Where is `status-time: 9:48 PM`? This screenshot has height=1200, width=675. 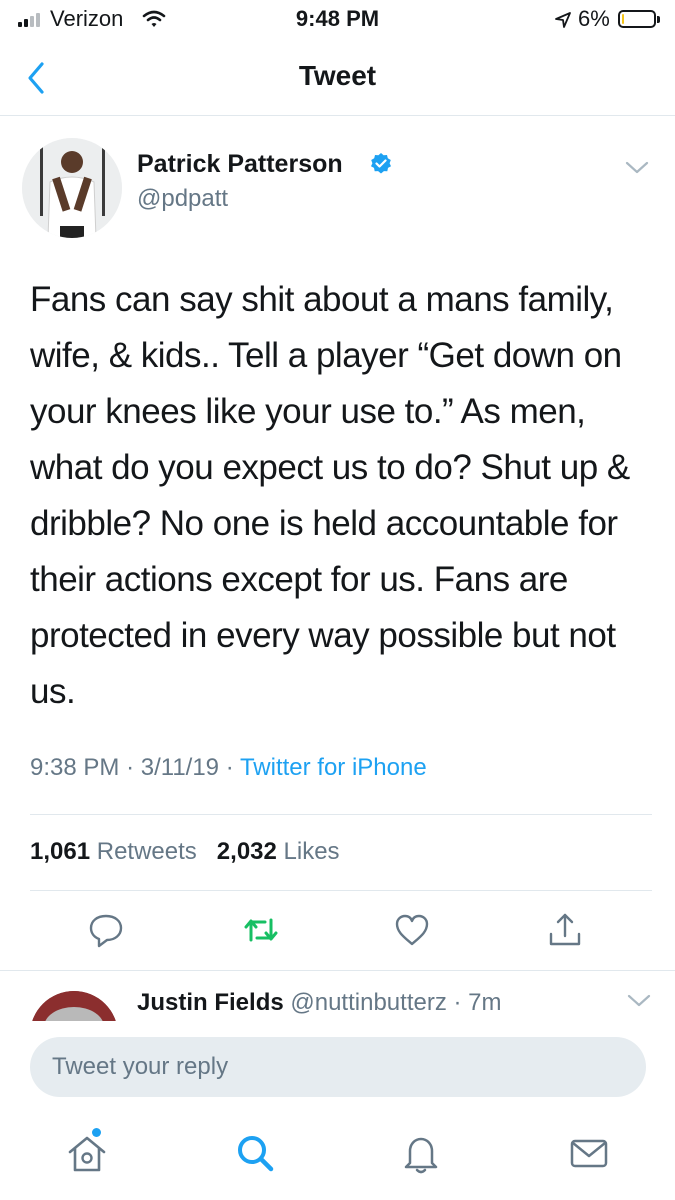 status-time: 9:48 PM is located at coordinates (337, 18).